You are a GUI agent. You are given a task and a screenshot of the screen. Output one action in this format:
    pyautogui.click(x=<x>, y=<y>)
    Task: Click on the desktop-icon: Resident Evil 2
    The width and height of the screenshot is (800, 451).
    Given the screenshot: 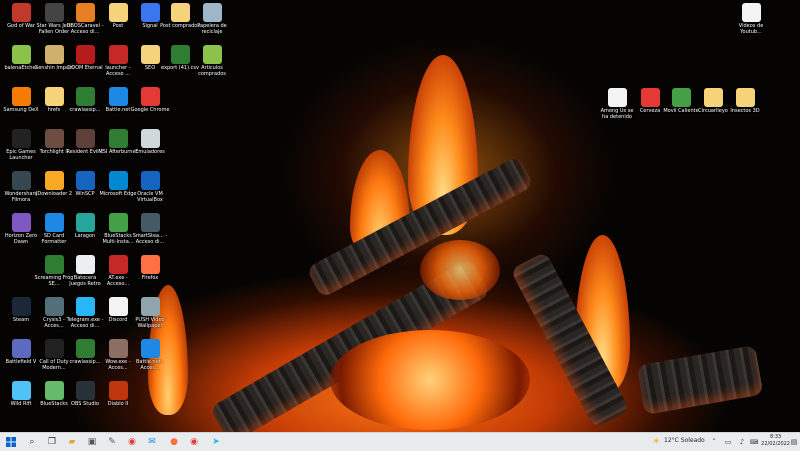 What is the action you would take?
    pyautogui.click(x=85, y=142)
    